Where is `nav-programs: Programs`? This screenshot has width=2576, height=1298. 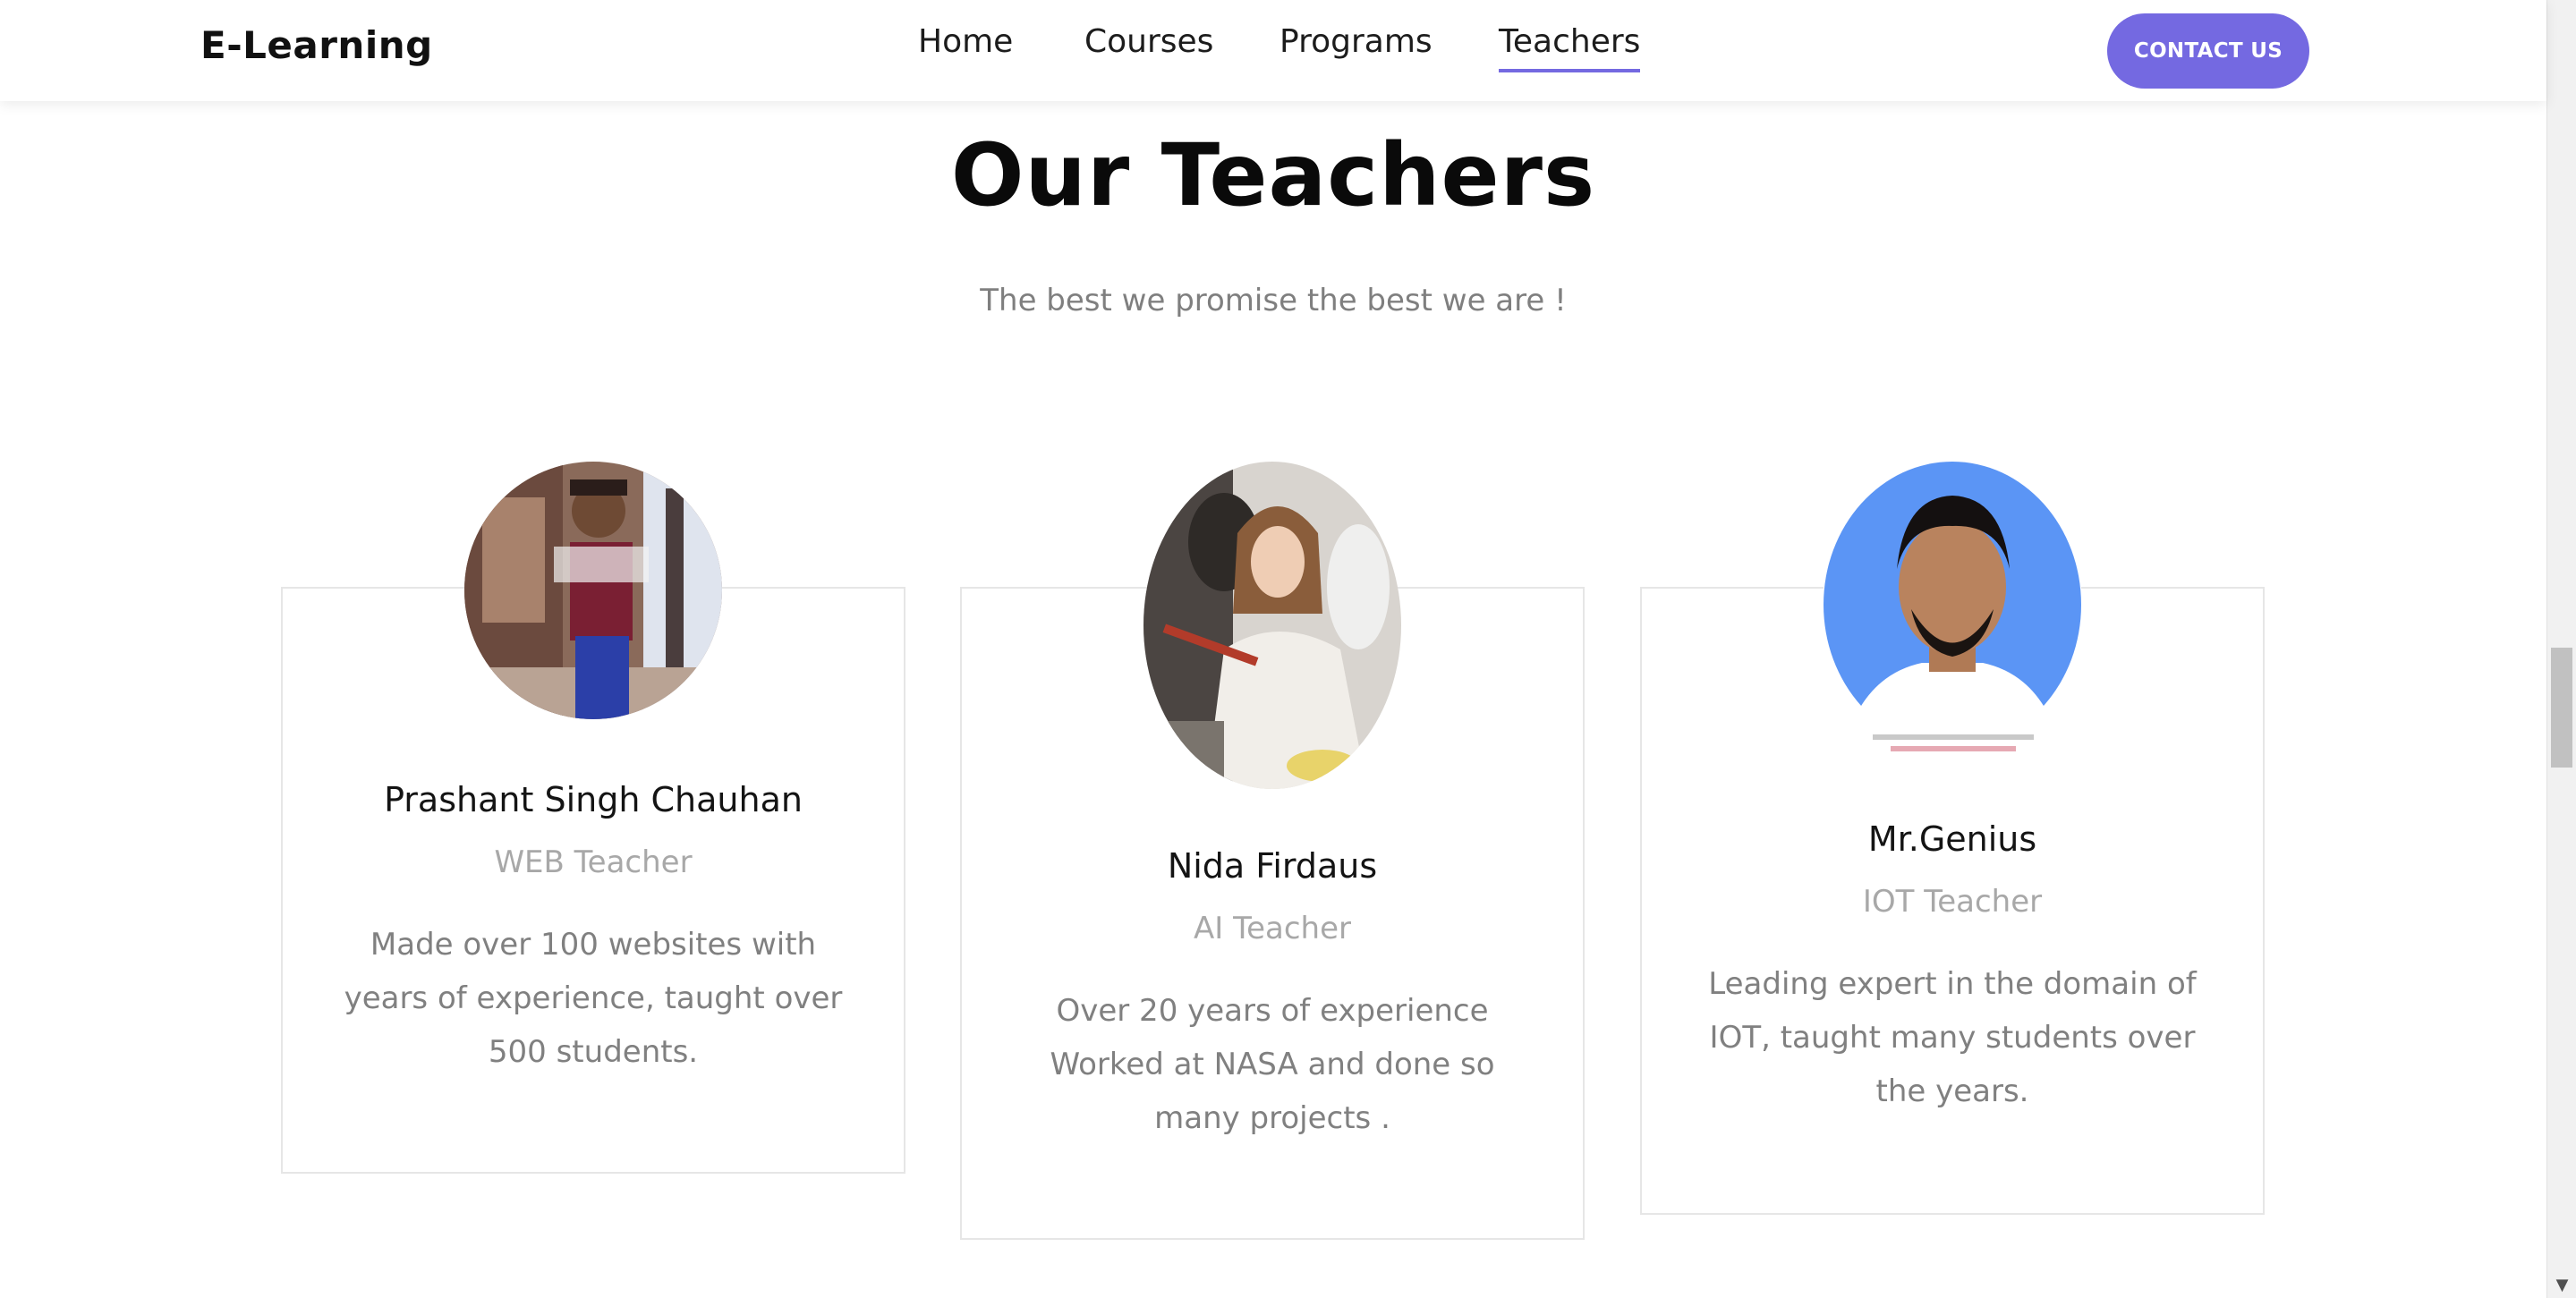
nav-programs: Programs is located at coordinates (1356, 46).